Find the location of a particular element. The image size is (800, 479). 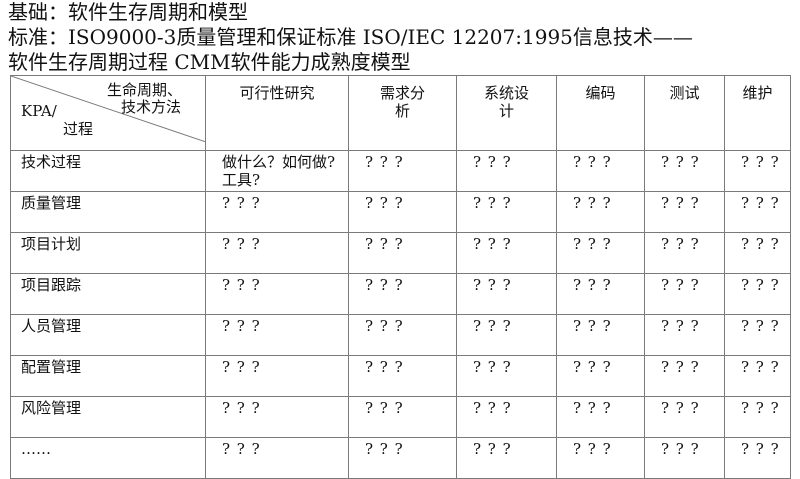

column-header-coding: 编码 is located at coordinates (600, 113).